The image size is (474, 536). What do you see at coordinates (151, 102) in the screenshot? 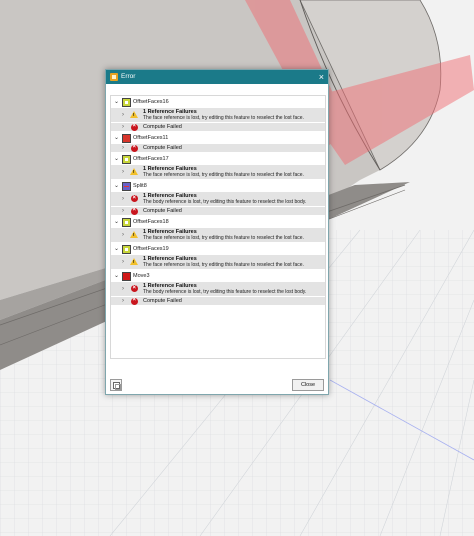
I see `feature-name: OffsetFaces16` at bounding box center [151, 102].